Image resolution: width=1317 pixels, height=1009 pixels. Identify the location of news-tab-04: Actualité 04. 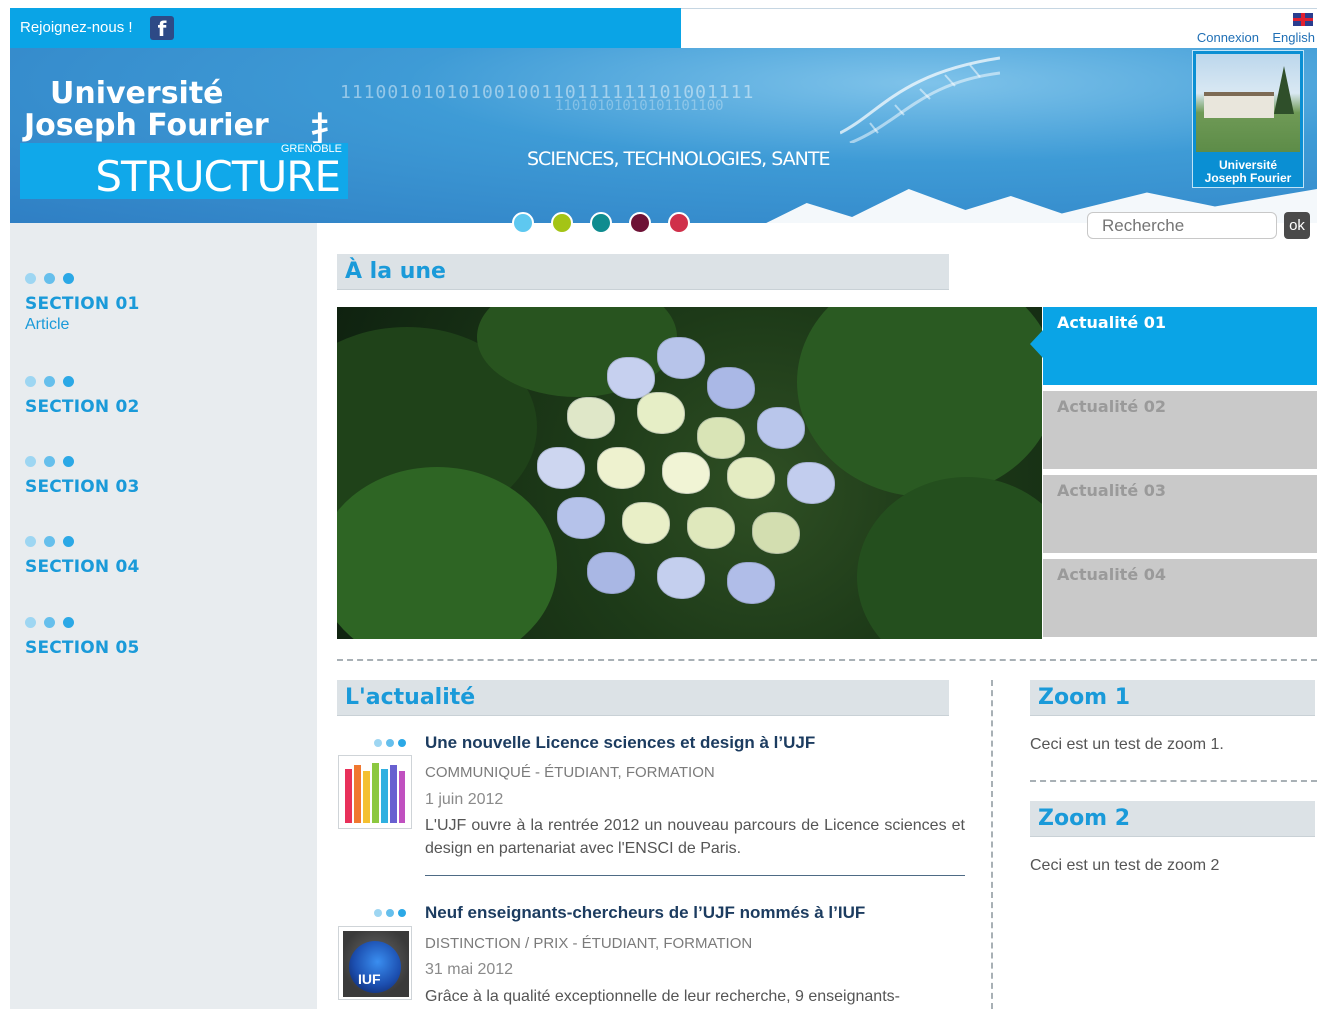
(1180, 598).